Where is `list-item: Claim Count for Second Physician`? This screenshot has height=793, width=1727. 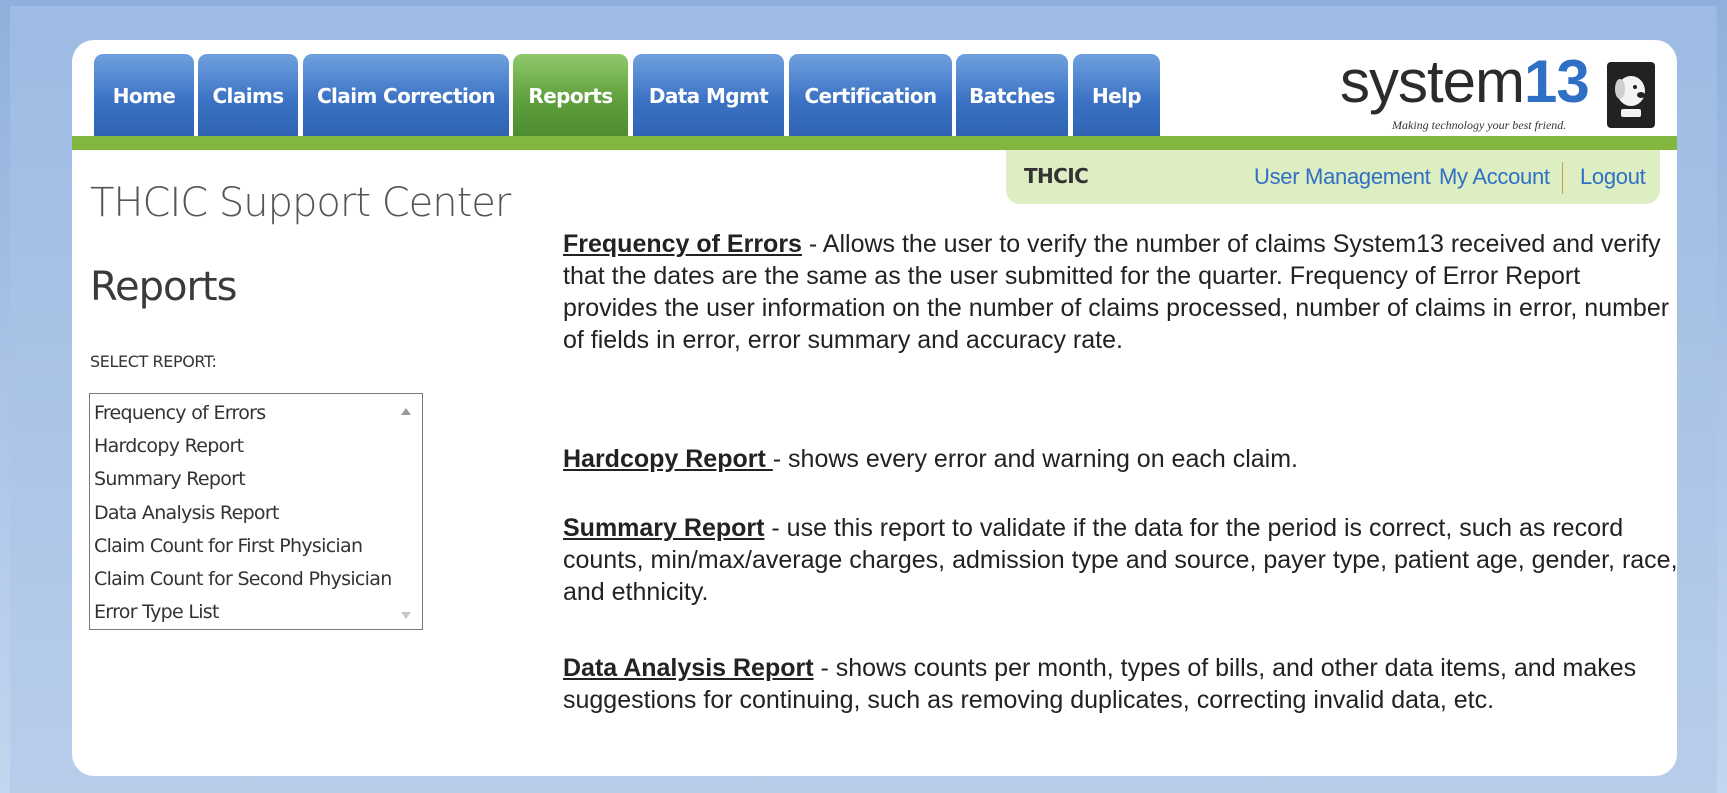 list-item: Claim Count for Second Physician is located at coordinates (243, 579).